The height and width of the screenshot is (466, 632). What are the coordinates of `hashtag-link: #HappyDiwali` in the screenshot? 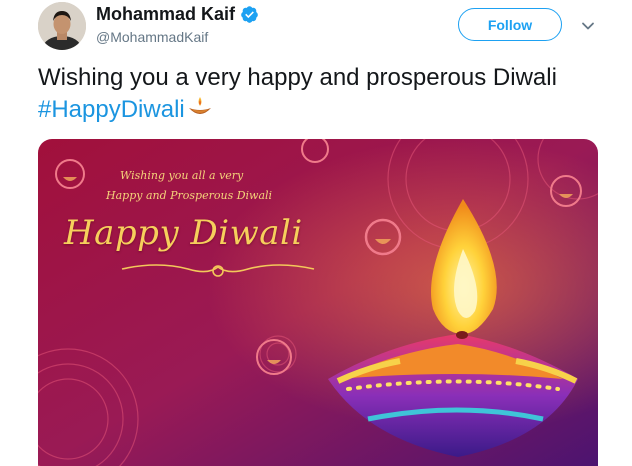 It's located at (111, 109).